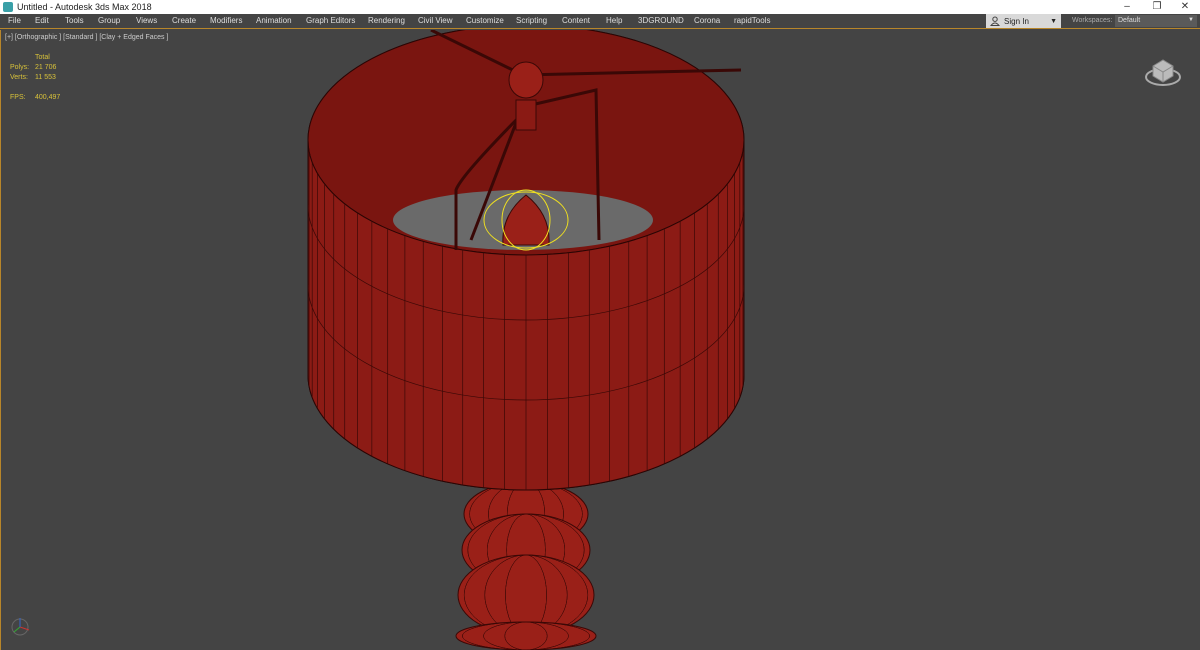 The height and width of the screenshot is (650, 1200). What do you see at coordinates (752, 20) in the screenshot?
I see `menu-rapidtools: rapidTools` at bounding box center [752, 20].